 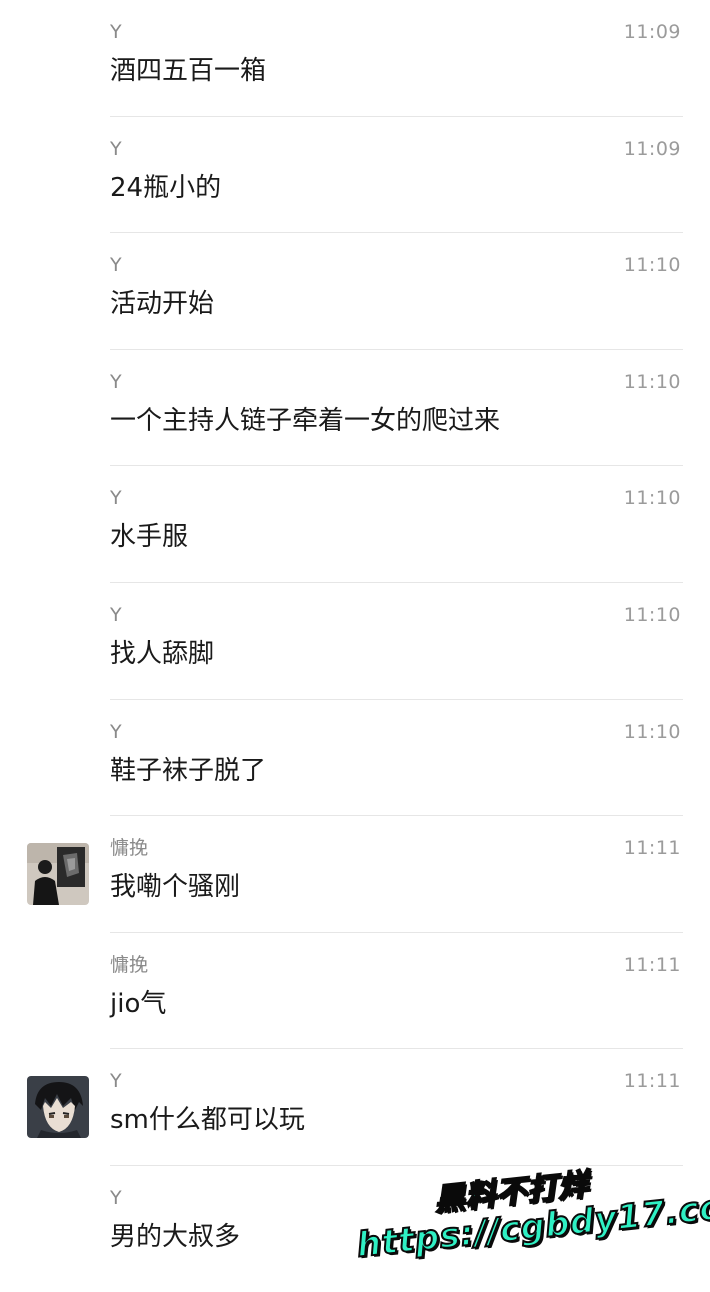 I want to click on message-item: Y 11:10 鞋子袜子脱了, so click(x=355, y=758).